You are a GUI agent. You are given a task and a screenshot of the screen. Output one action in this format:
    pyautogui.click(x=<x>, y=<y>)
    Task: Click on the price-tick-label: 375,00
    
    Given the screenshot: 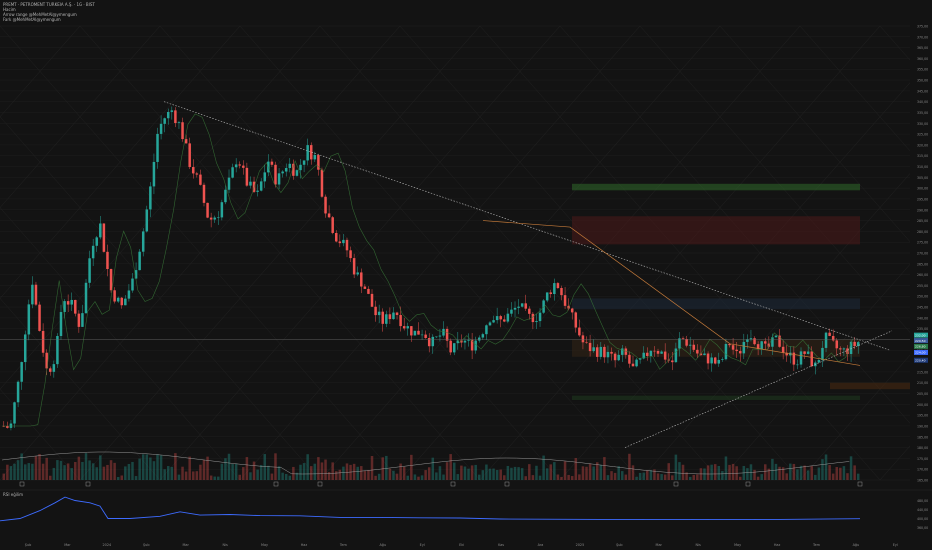 What is the action you would take?
    pyautogui.click(x=922, y=27)
    